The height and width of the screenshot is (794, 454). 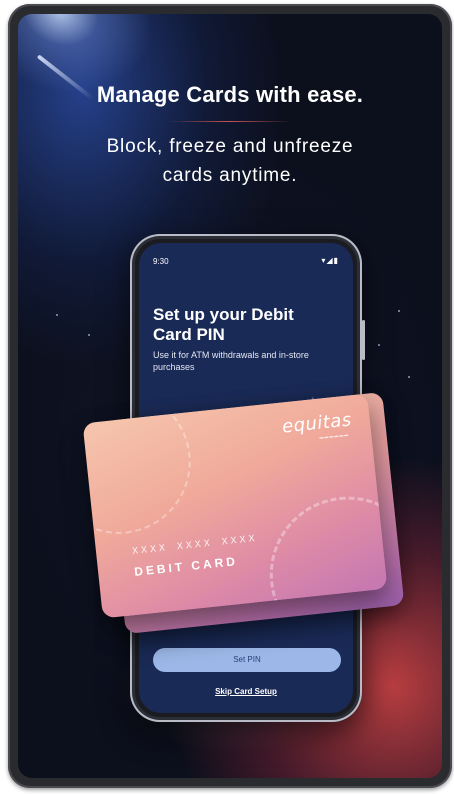 I want to click on promo-subtitle-line1: Block, freeze and unfreeze, so click(x=230, y=146).